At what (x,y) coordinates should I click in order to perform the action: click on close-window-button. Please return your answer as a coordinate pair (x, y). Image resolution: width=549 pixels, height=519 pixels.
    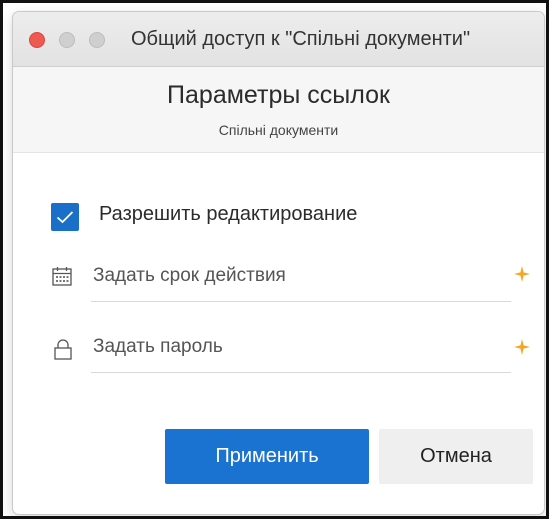
    Looking at the image, I should click on (37, 40).